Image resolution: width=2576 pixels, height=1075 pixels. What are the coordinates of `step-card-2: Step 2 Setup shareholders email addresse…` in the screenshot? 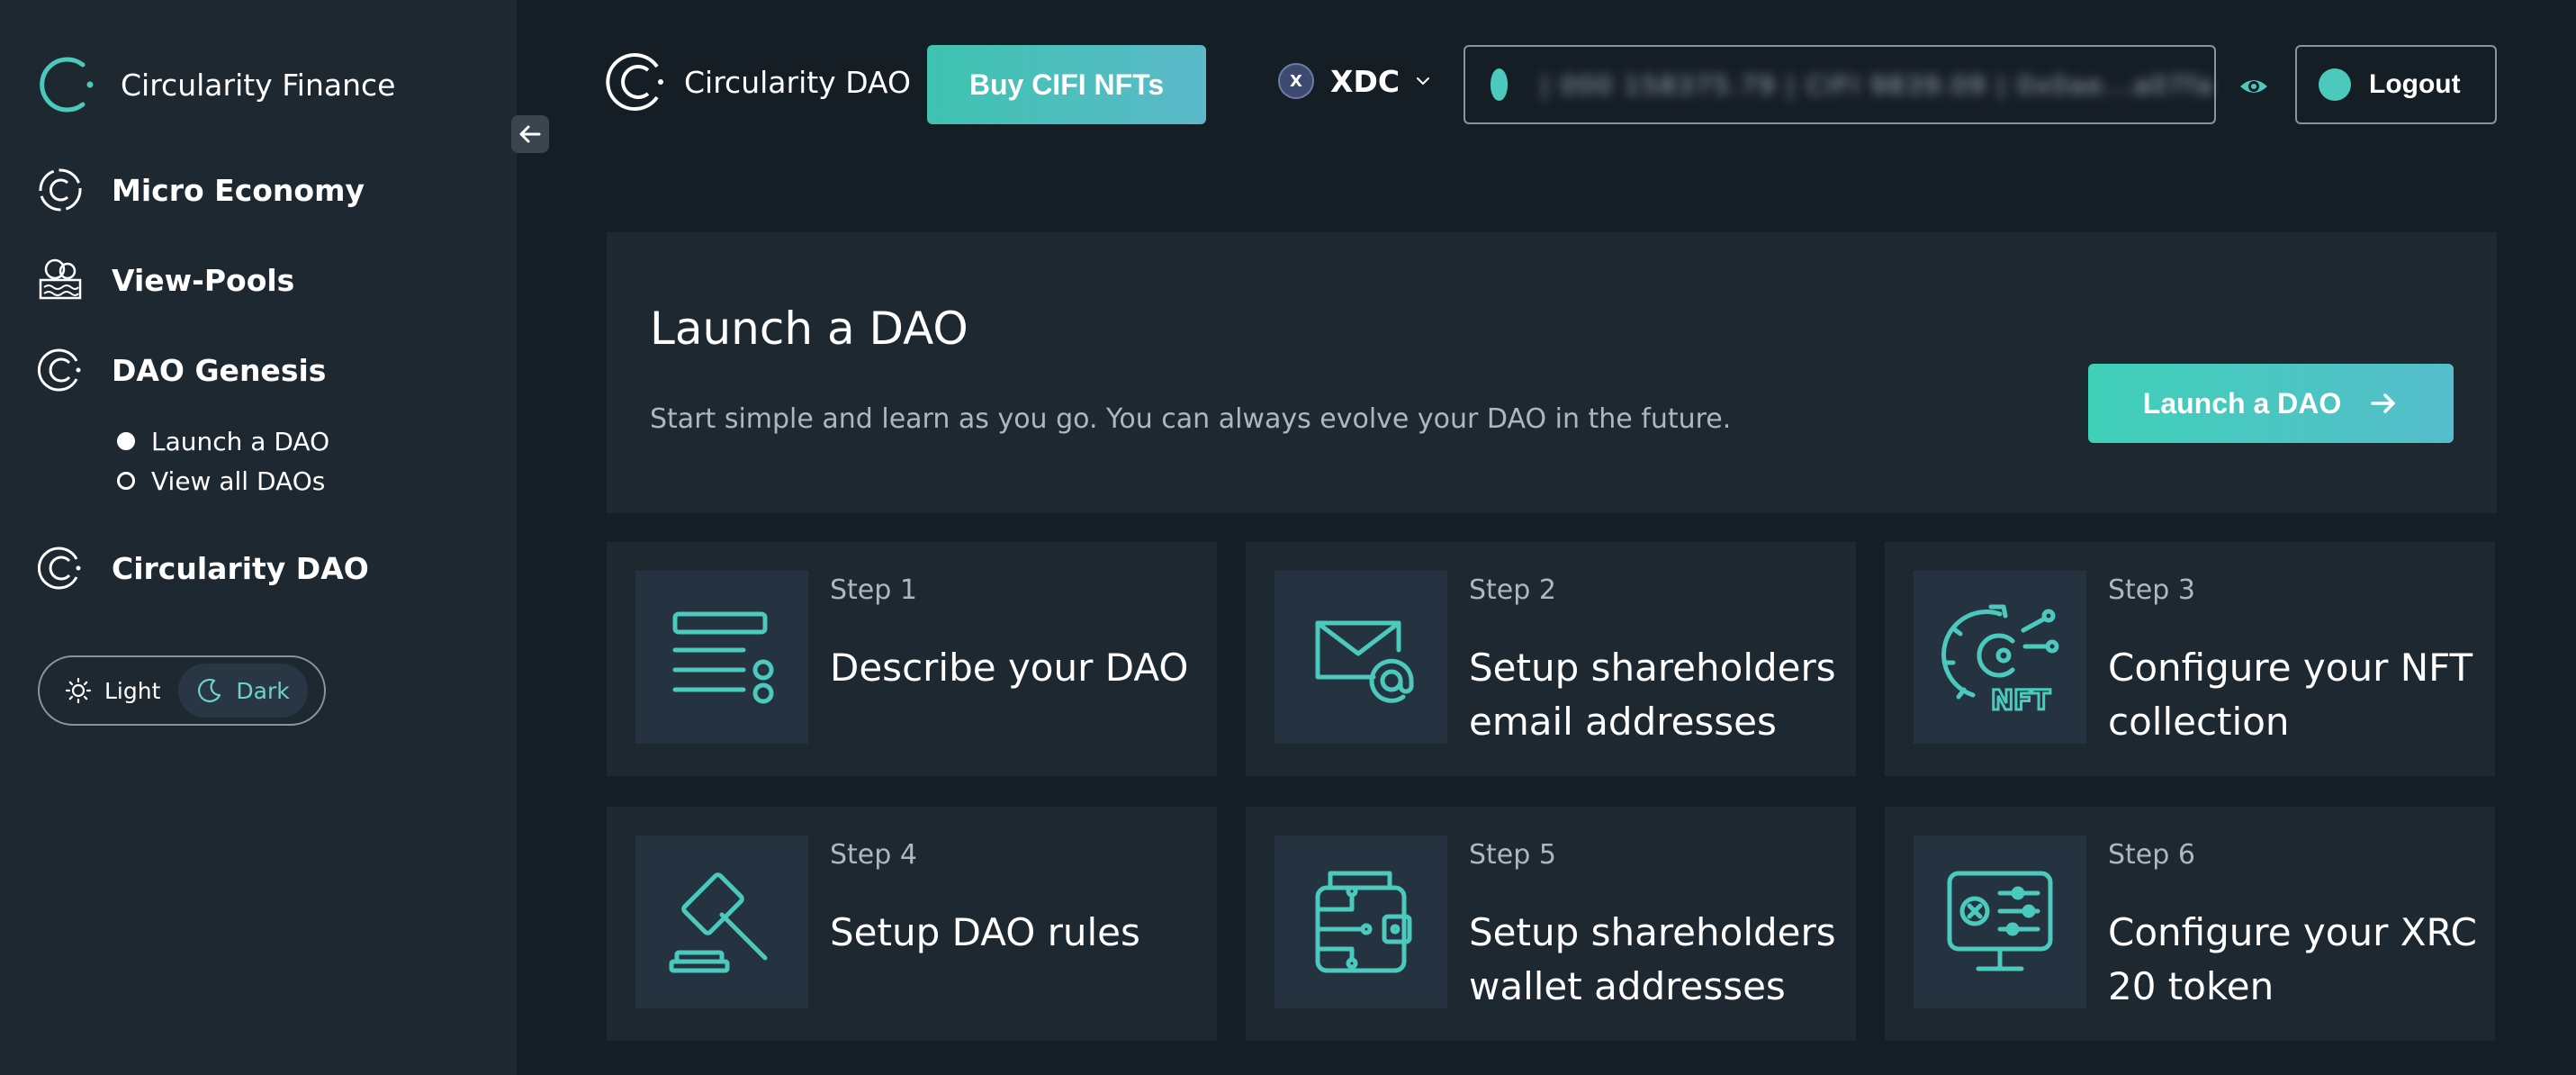 It's located at (1551, 659).